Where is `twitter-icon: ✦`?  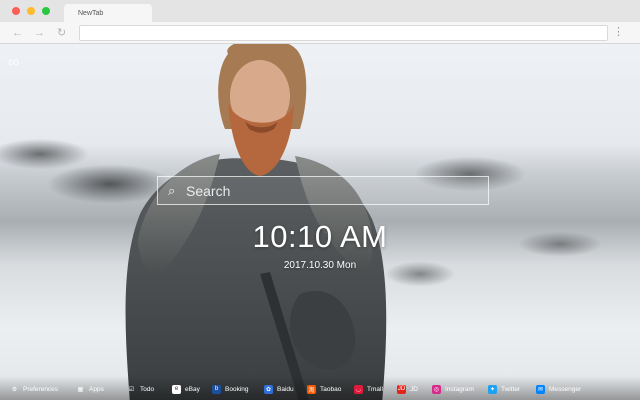 twitter-icon: ✦ is located at coordinates (492, 389).